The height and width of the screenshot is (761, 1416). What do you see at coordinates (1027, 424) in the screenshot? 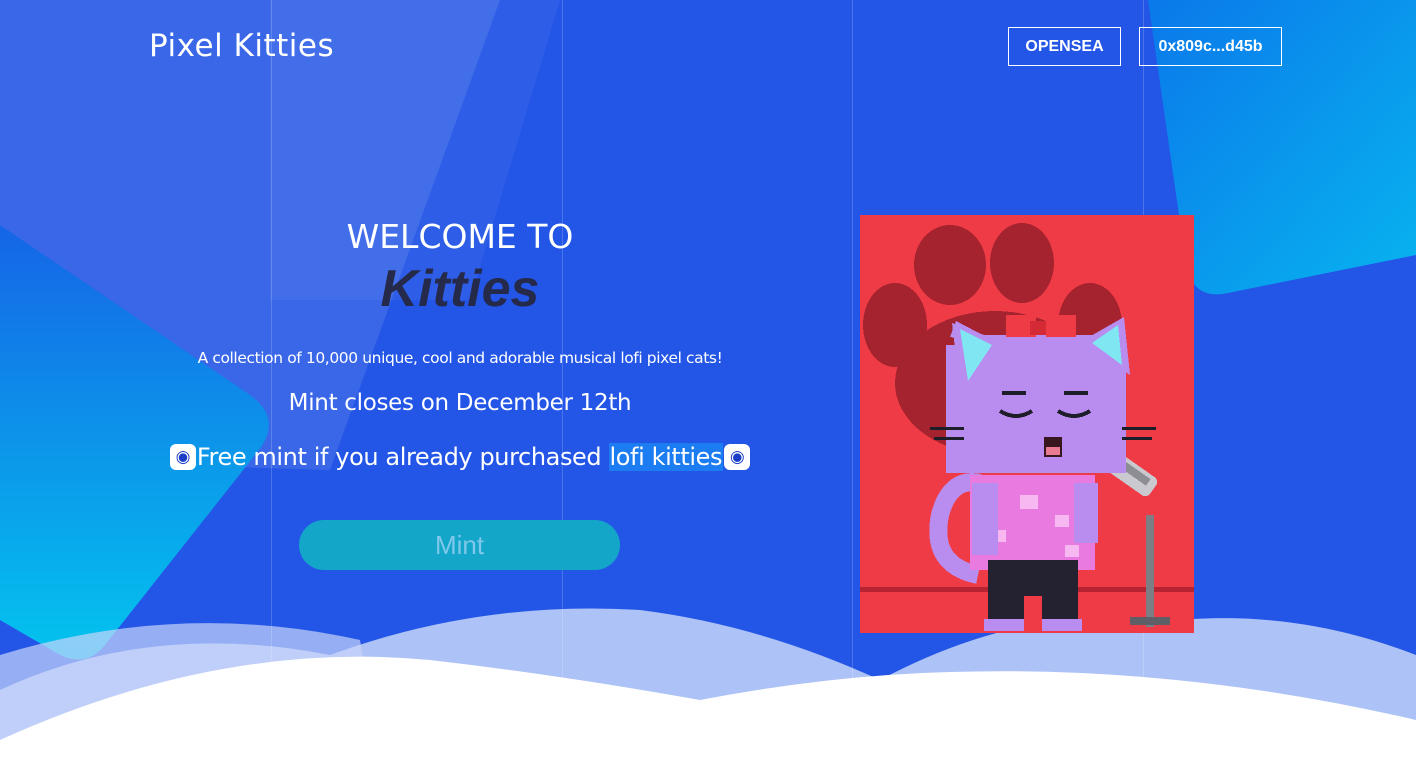
I see `pixel-cat-artwork` at bounding box center [1027, 424].